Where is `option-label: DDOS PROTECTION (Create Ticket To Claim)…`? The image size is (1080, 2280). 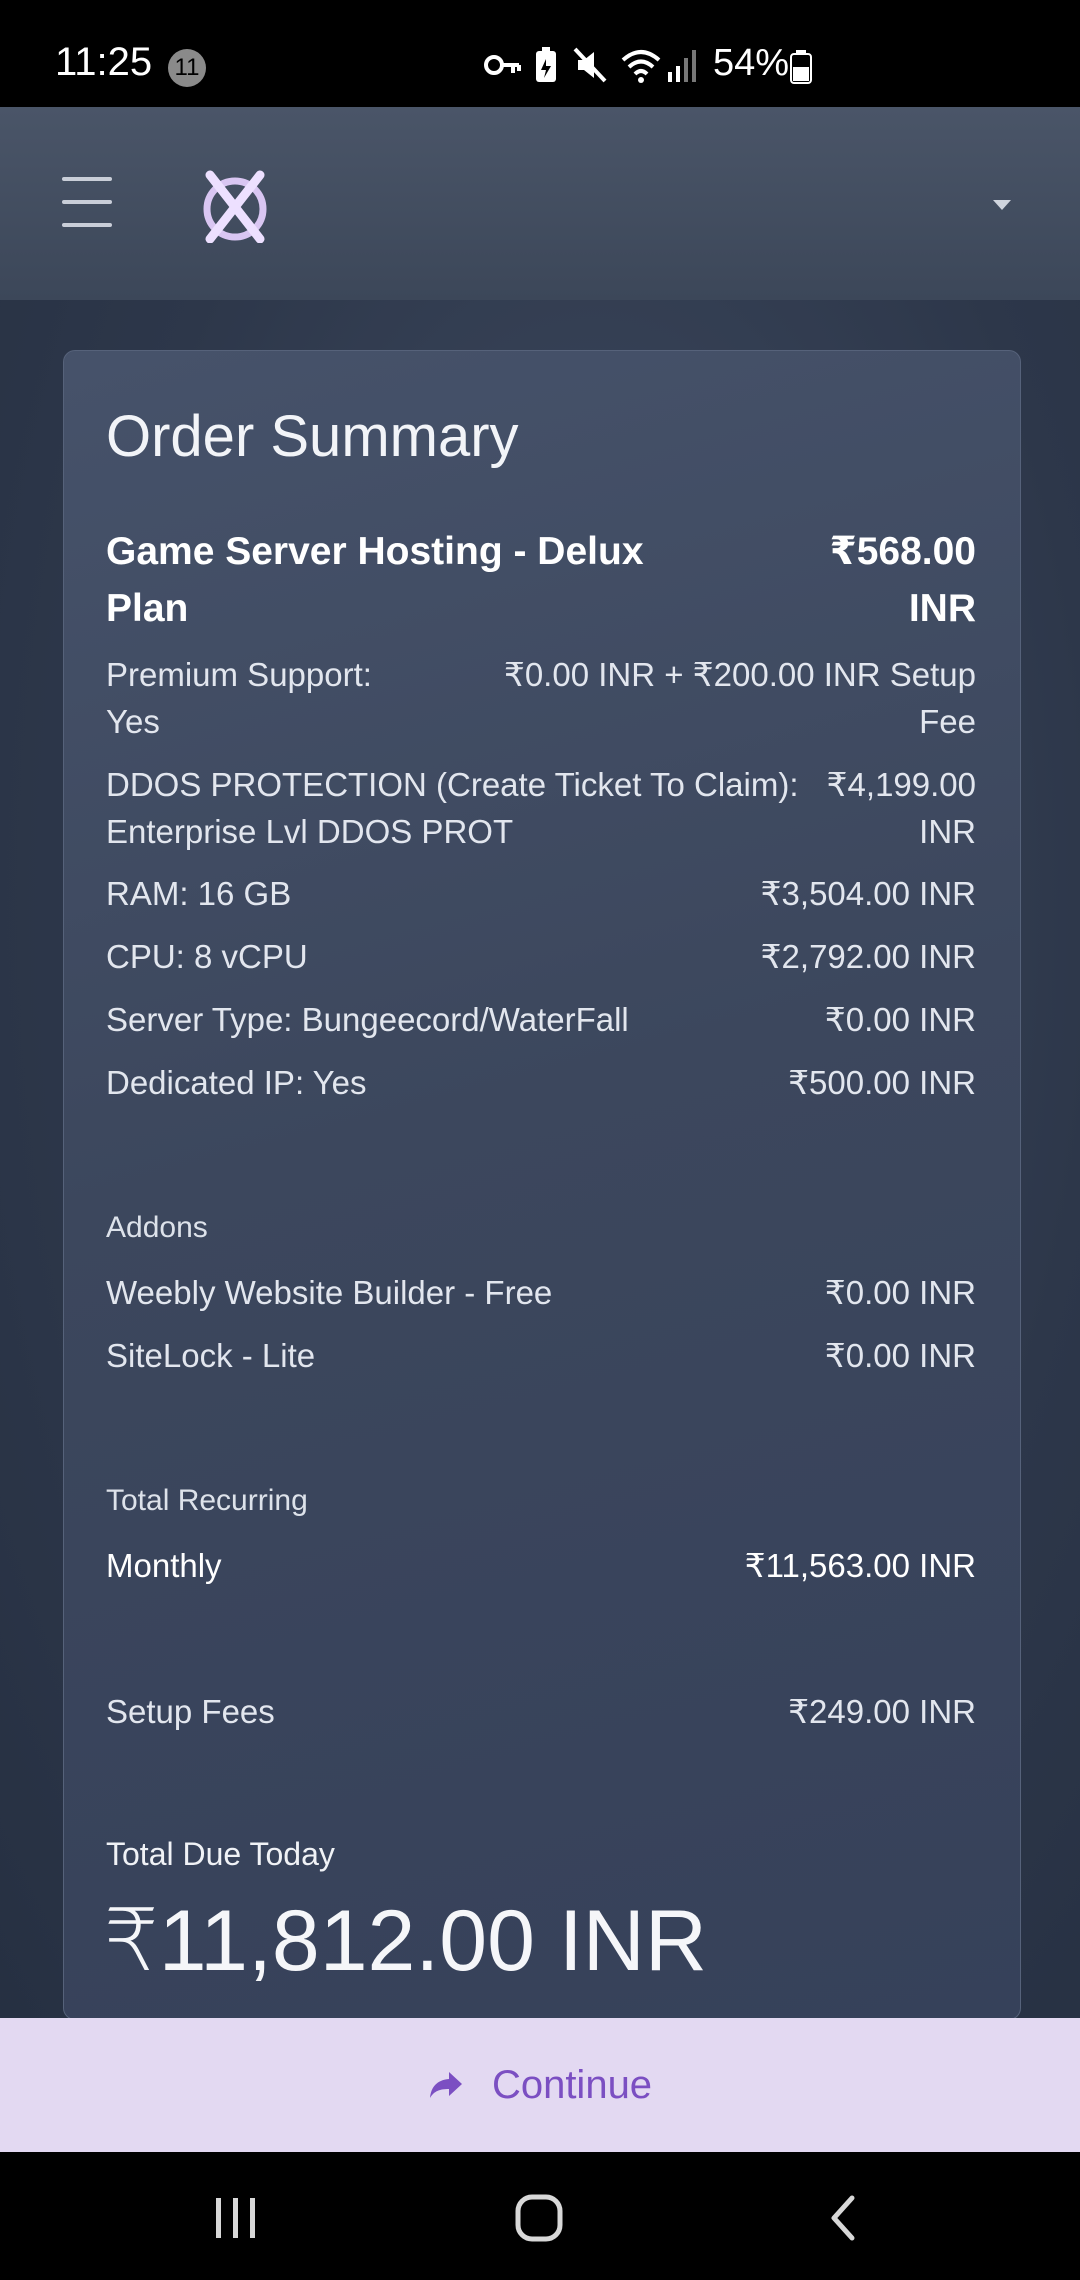 option-label: DDOS PROTECTION (Create Ticket To Claim)… is located at coordinates (452, 808).